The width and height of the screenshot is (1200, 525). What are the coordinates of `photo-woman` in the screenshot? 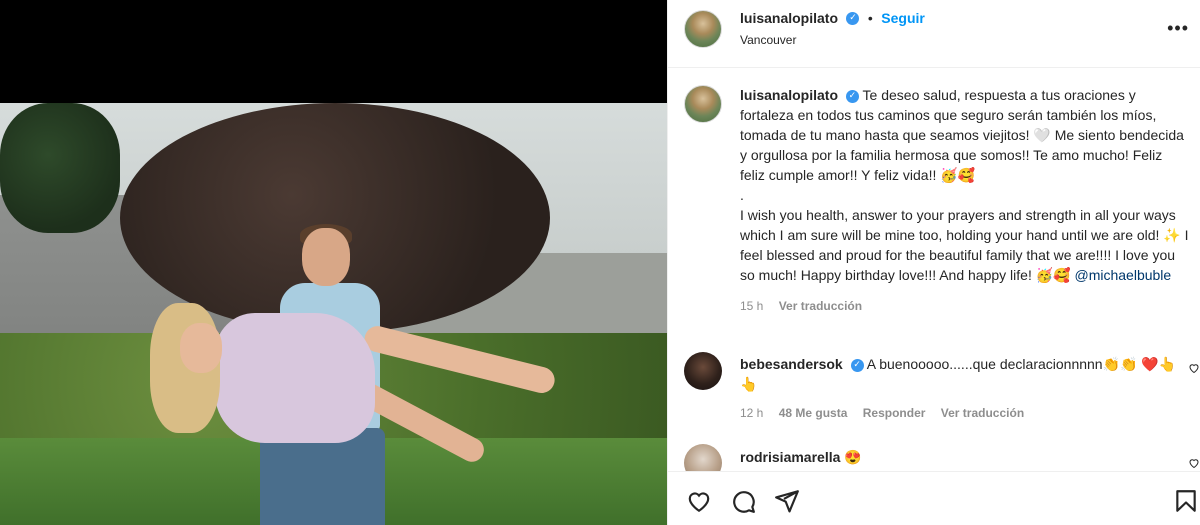 It's located at (360, 375).